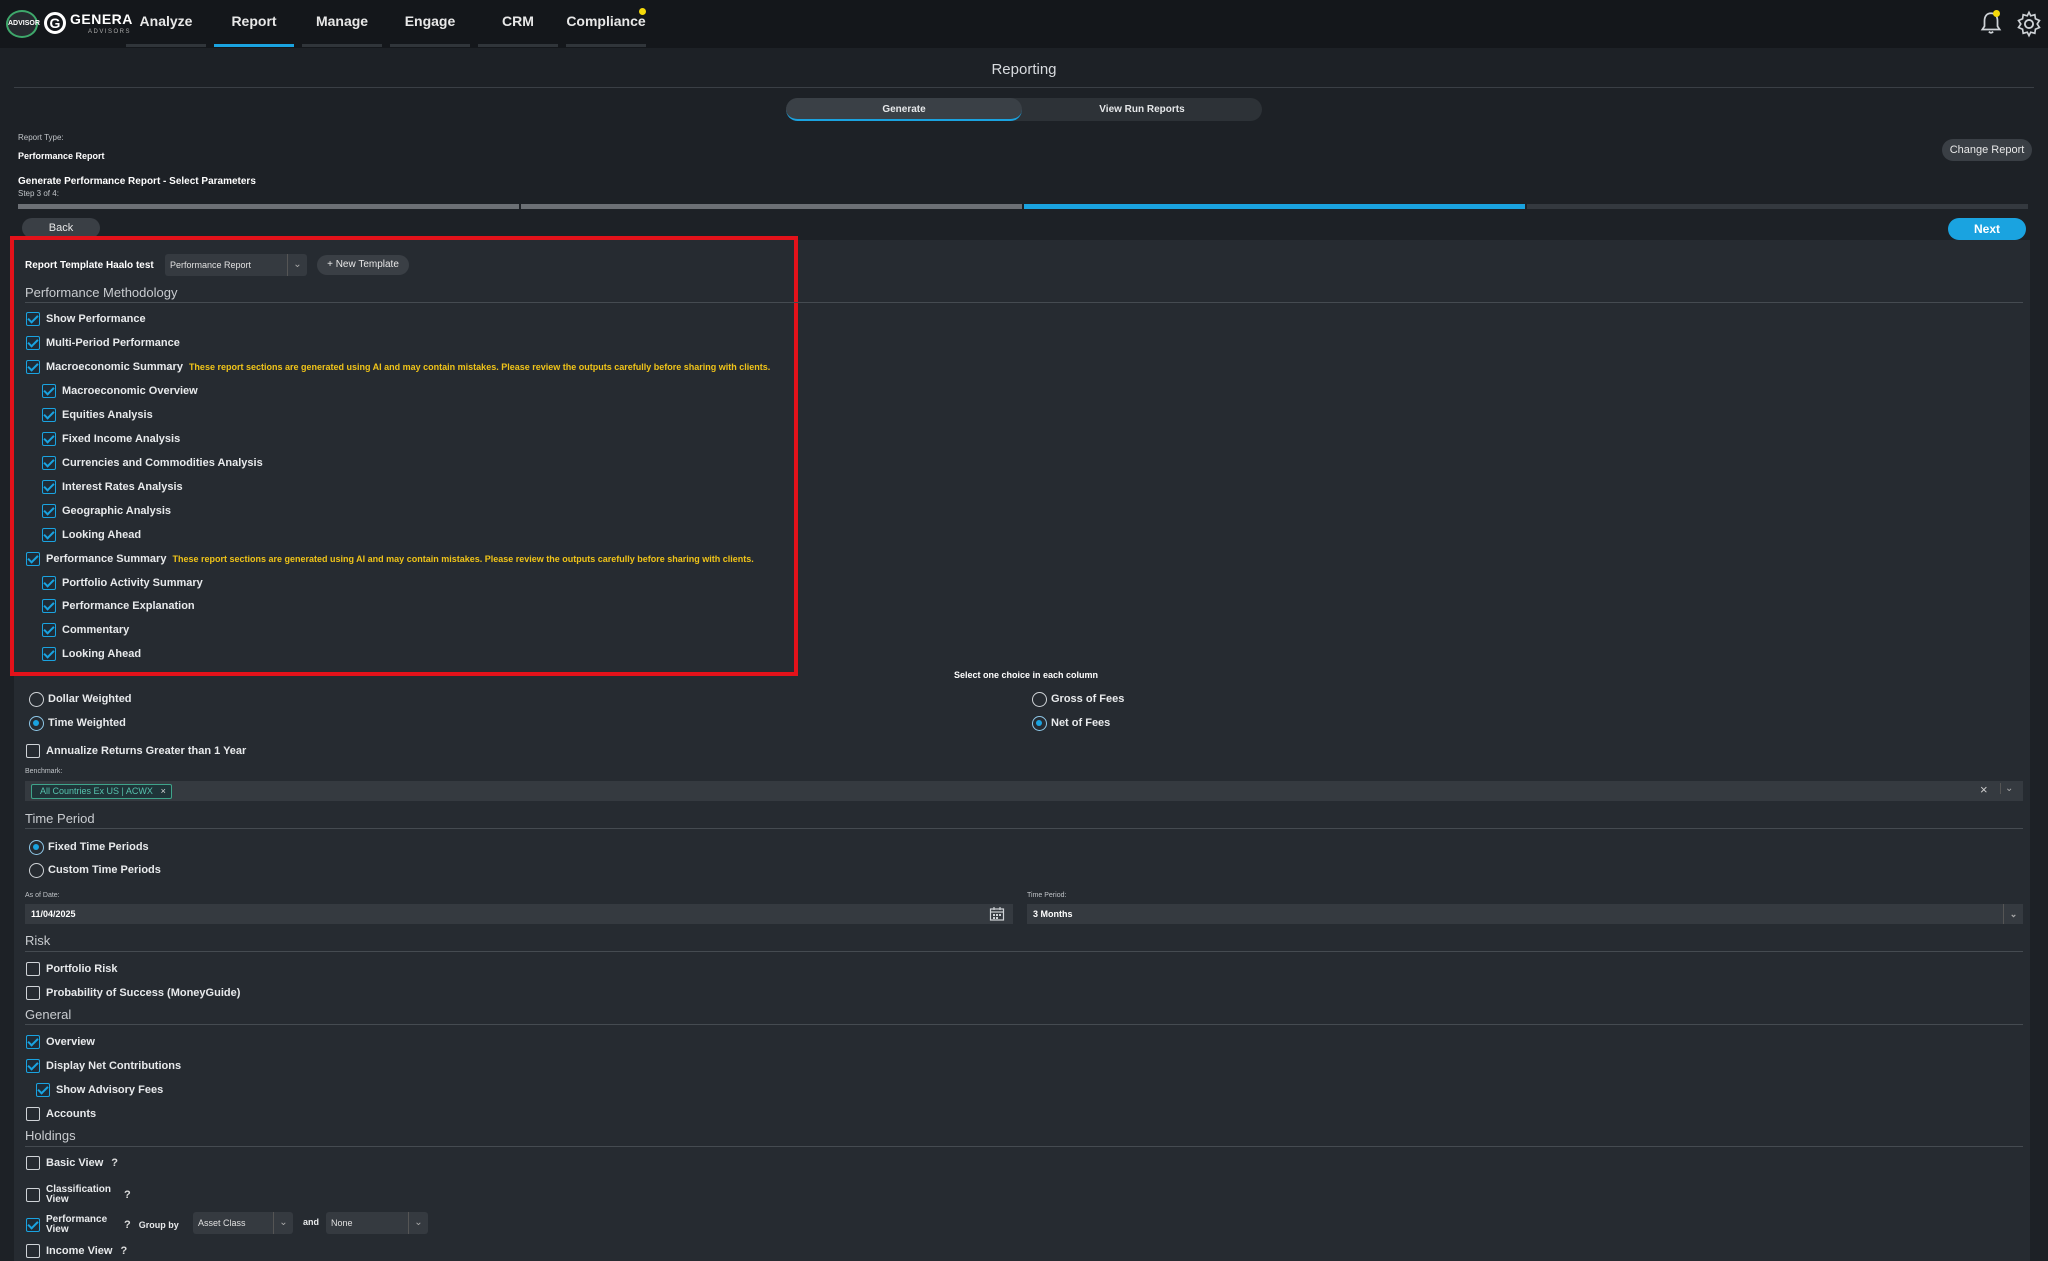  I want to click on checkbox-display-net-contributions: Display Net Contributions, so click(103, 1066).